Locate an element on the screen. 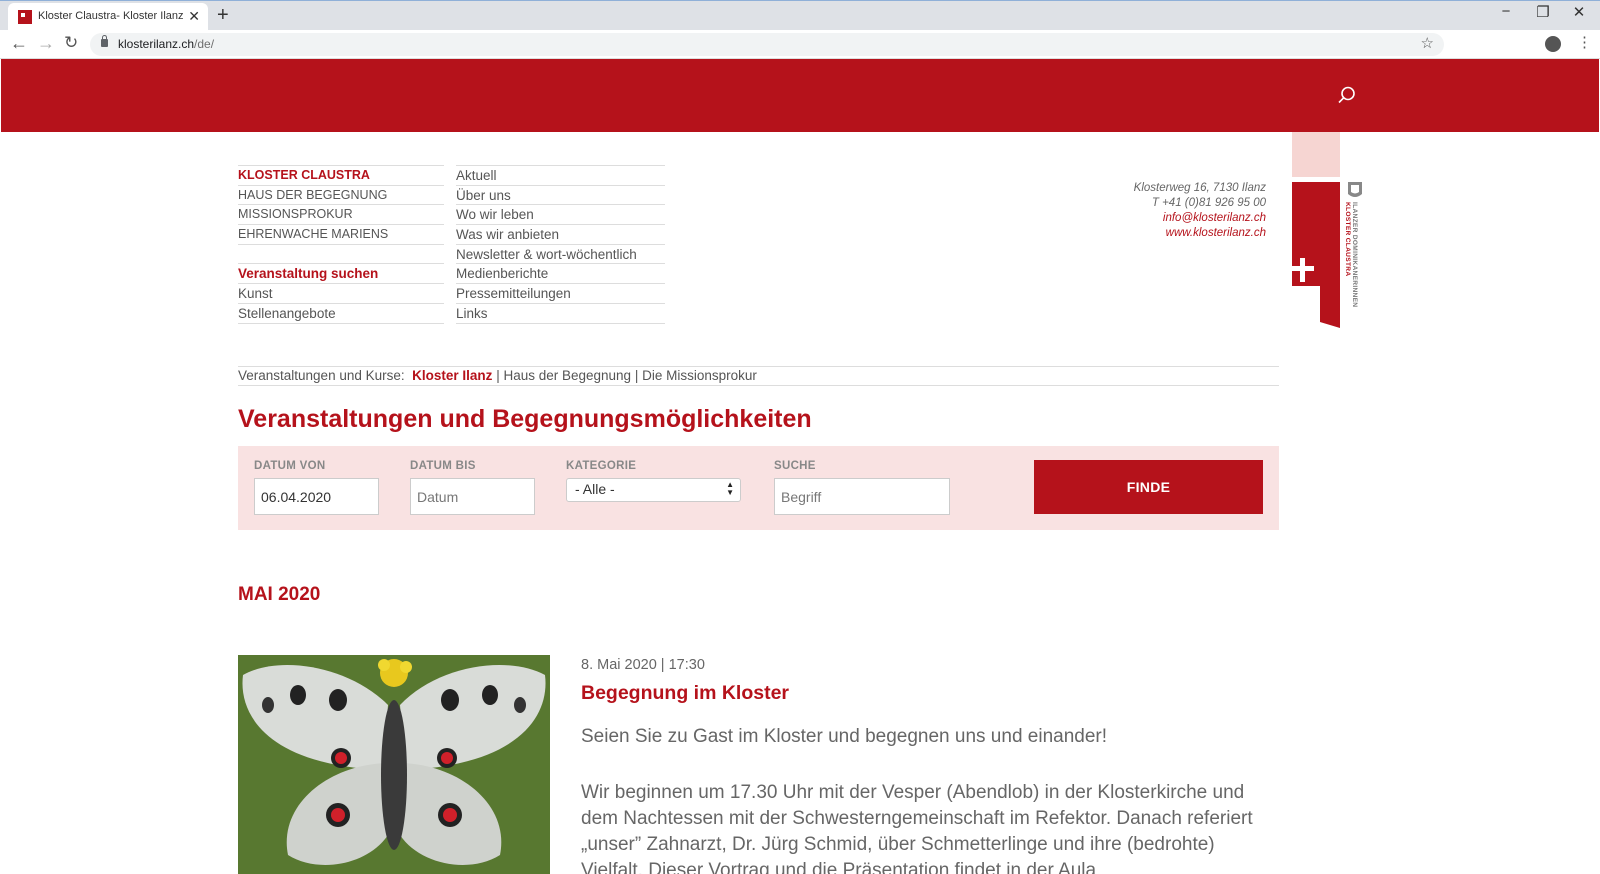 This screenshot has height=874, width=1600. menu-kebab-icon: ⋮ is located at coordinates (1584, 42).